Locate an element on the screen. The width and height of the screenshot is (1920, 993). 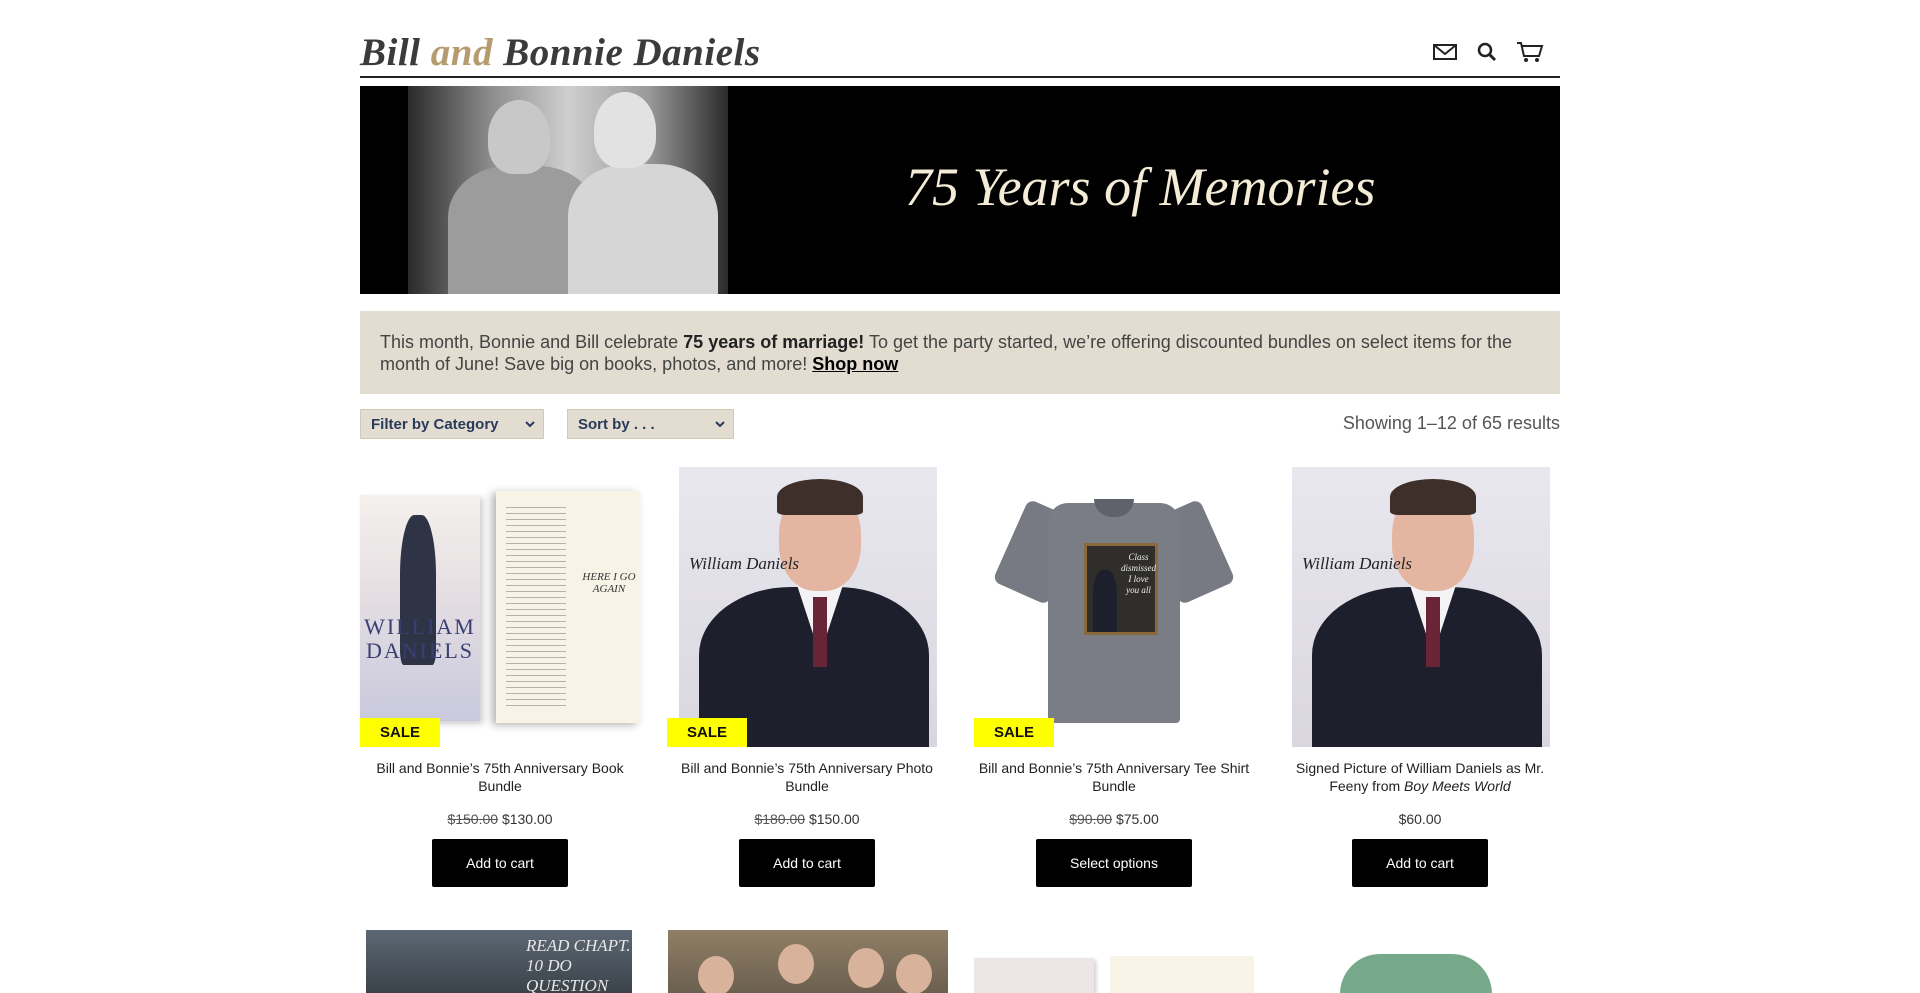
banner-title: 75 Years of Memories is located at coordinates (1140, 187).